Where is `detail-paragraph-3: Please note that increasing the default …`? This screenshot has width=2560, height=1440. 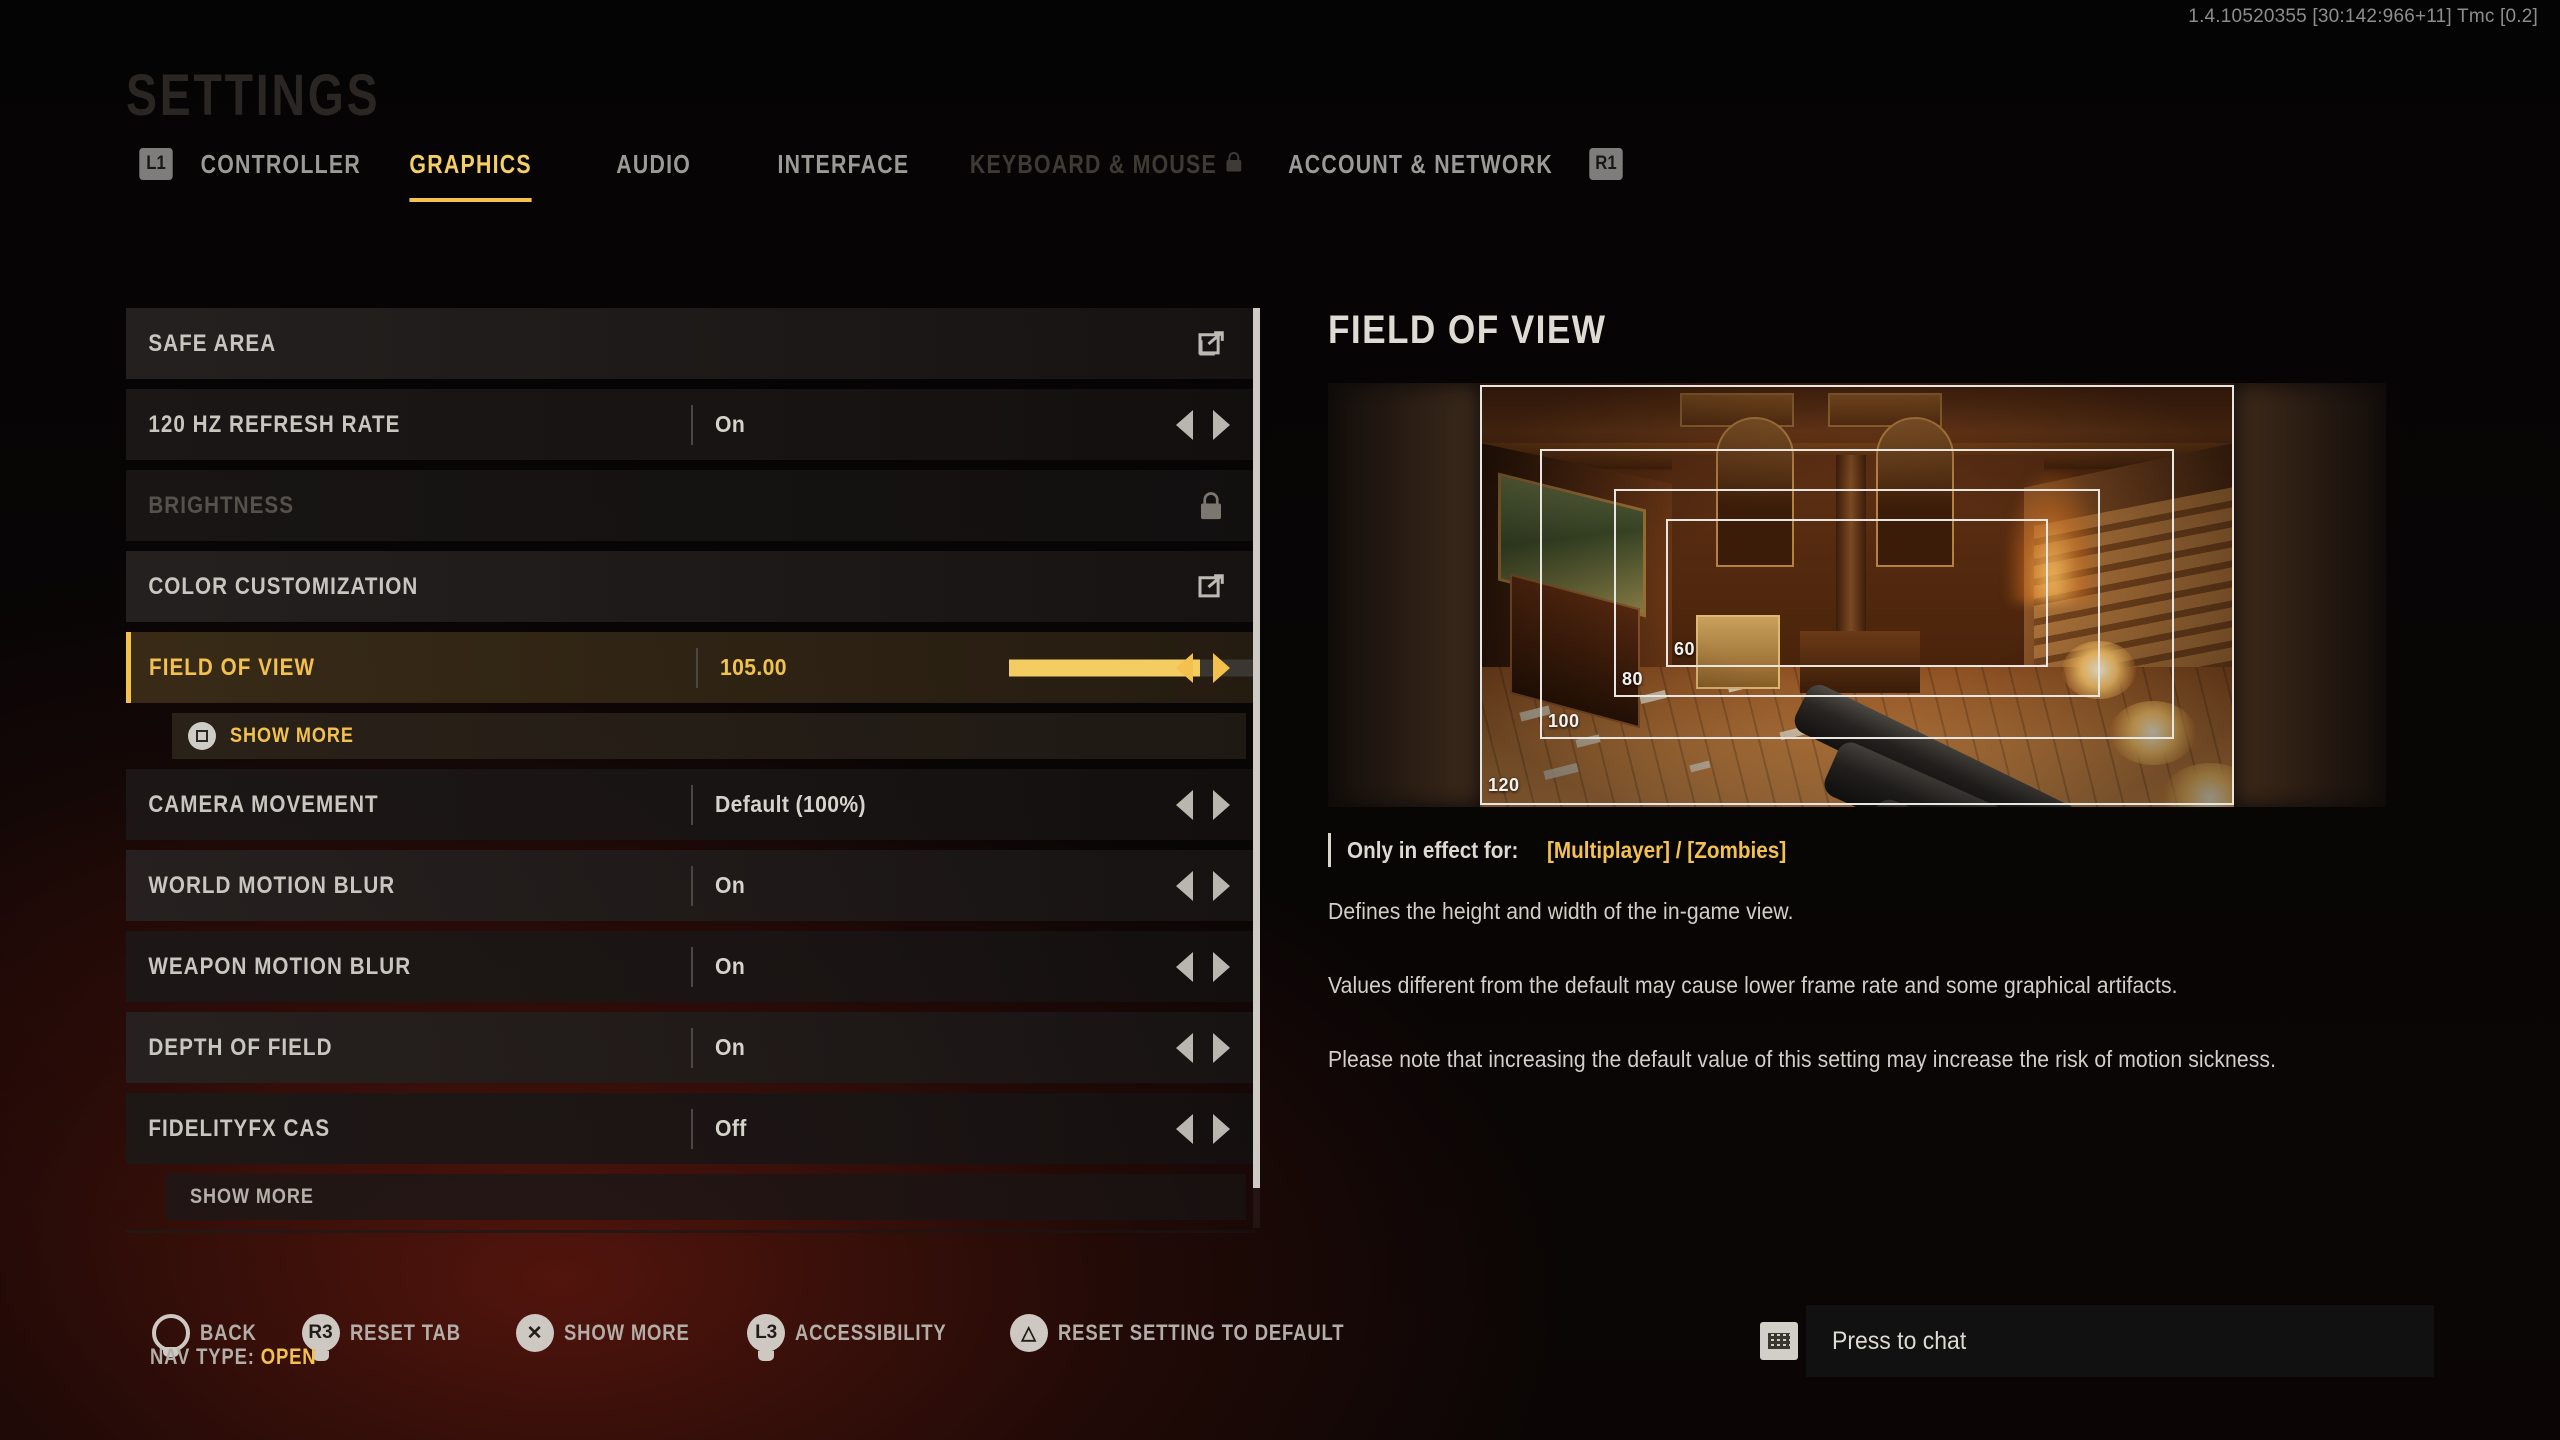
detail-paragraph-3: Please note that increasing the default … is located at coordinates (1802, 1058).